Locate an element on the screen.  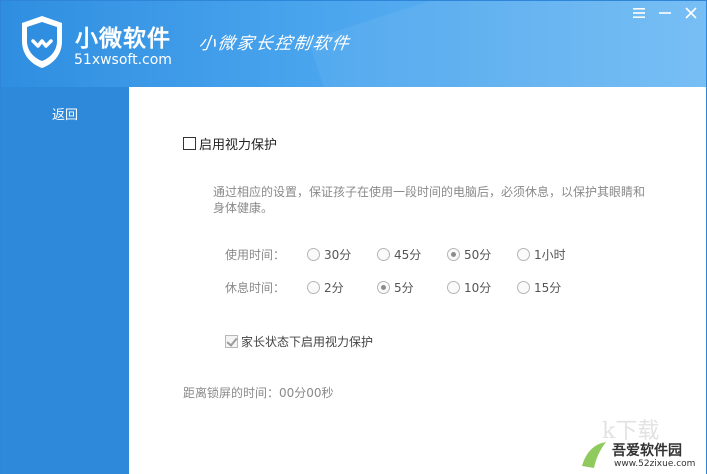
lock-countdown: 距离锁屏的时间：00分00秒 is located at coordinates (258, 392).